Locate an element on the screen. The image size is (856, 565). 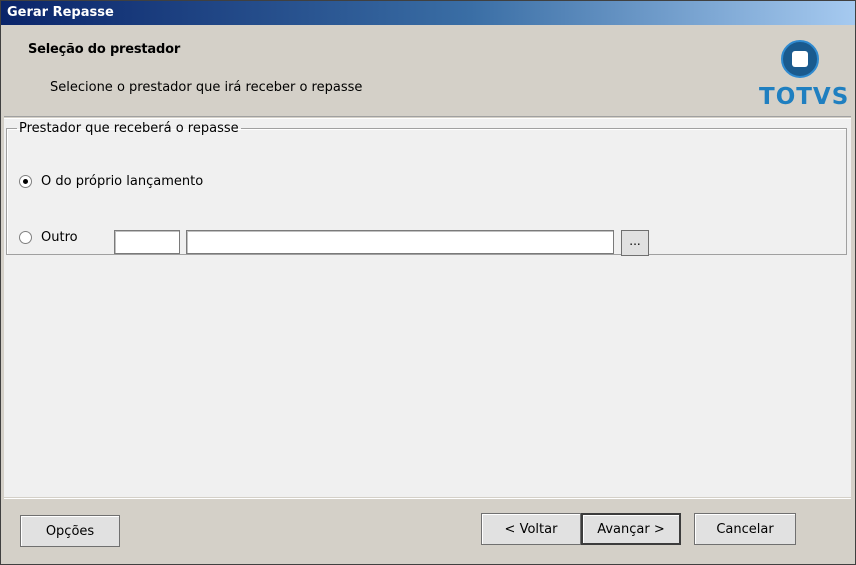
option-other: Outro is located at coordinates (48, 237).